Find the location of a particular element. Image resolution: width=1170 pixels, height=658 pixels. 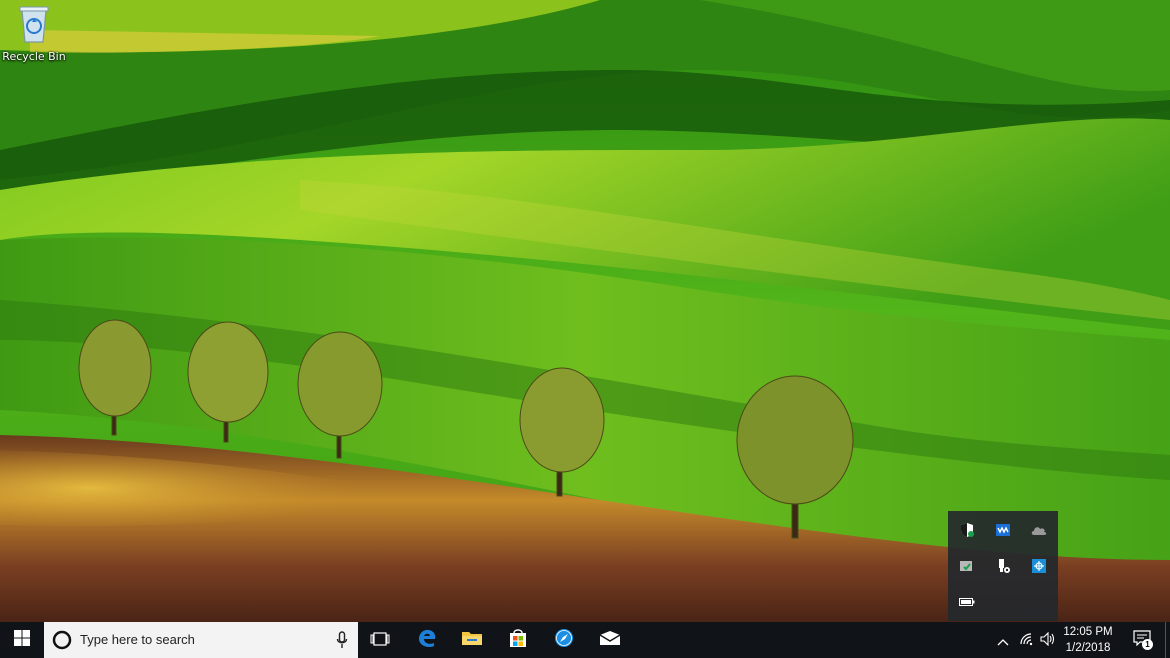

start-button is located at coordinates (22, 640).